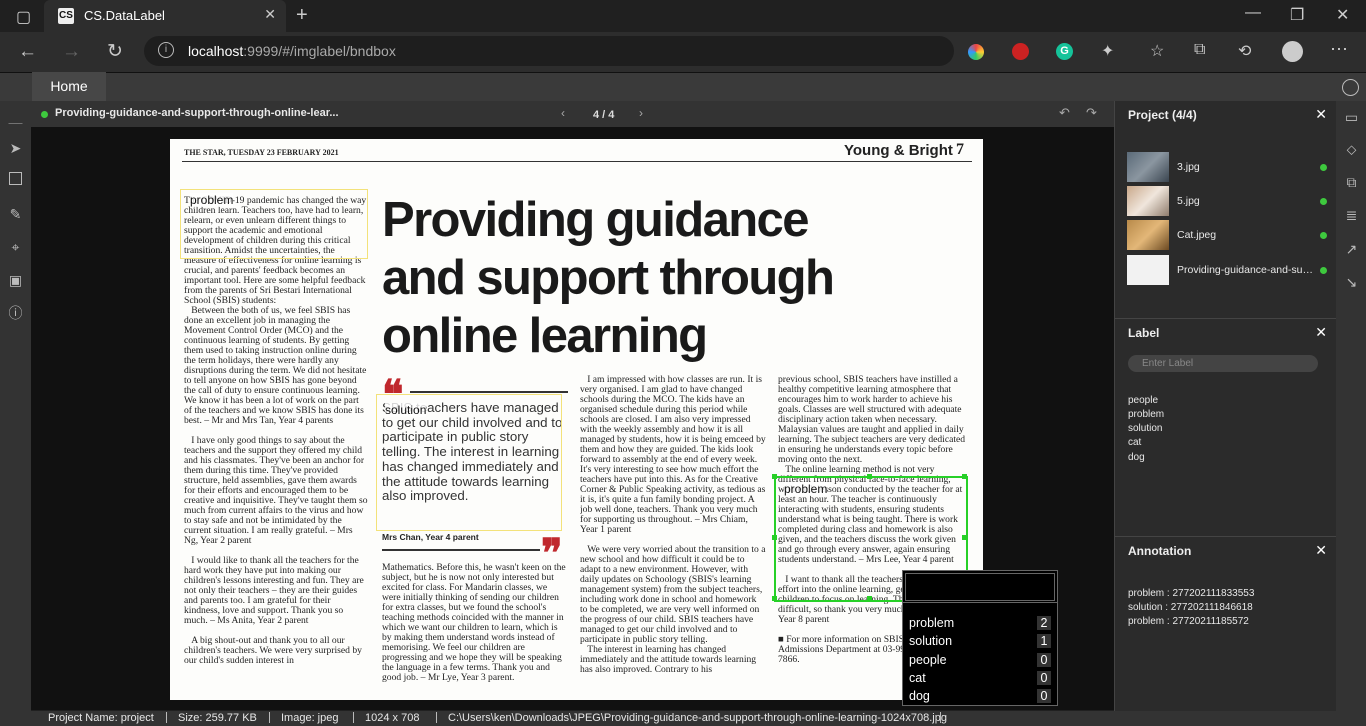  Describe the element at coordinates (27, 52) in the screenshot. I see `back-icon: ←` at that location.